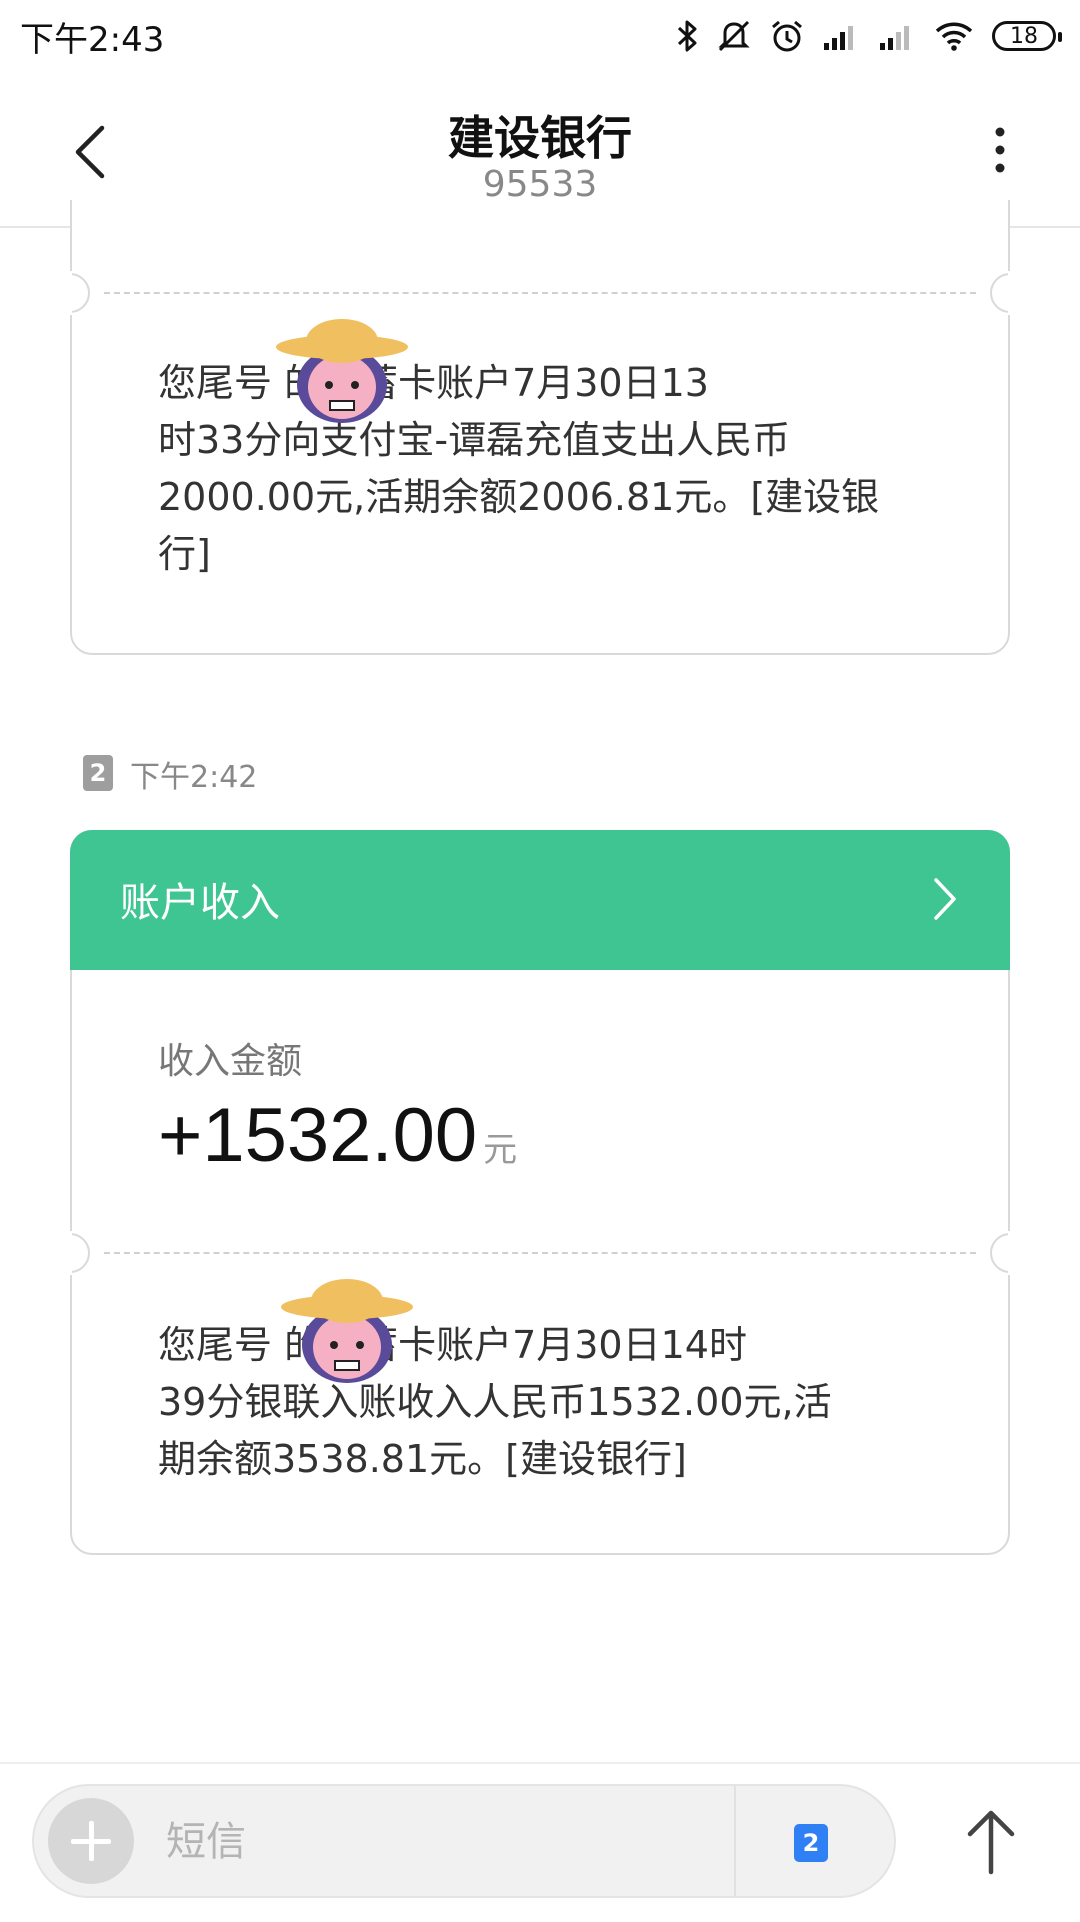 This screenshot has width=1080, height=1922. I want to click on bluetooth-icon, so click(687, 36).